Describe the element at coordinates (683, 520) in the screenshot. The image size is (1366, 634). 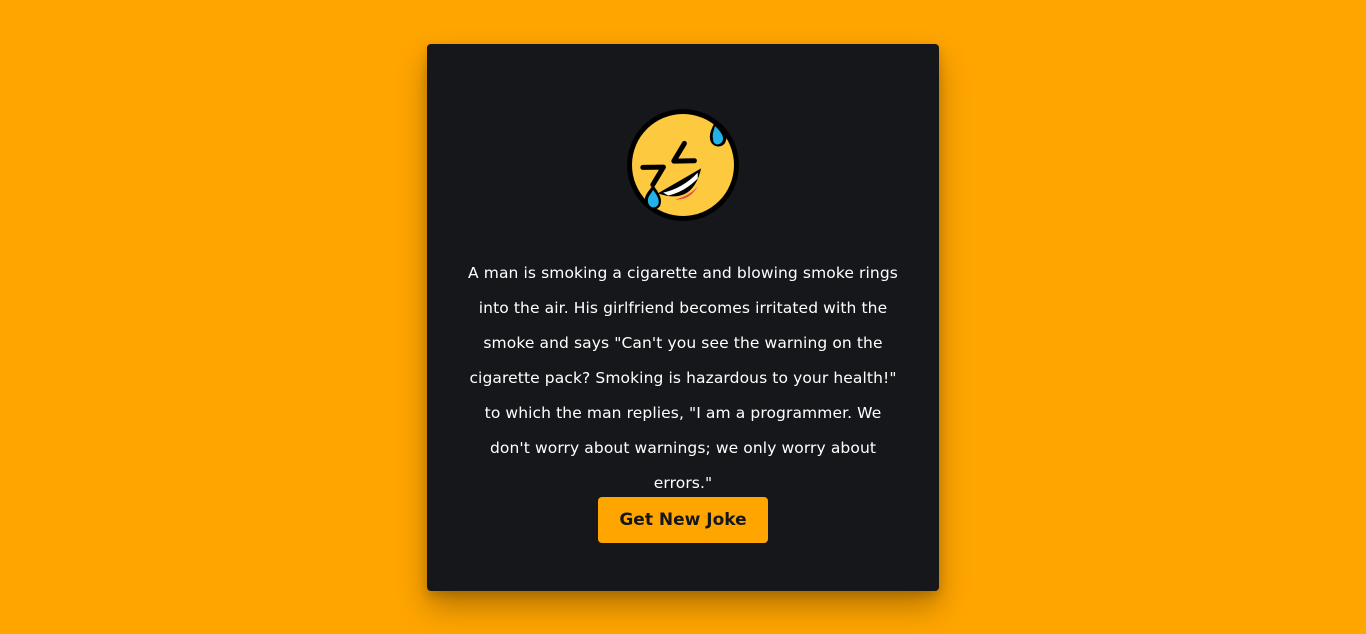
I see `get-new-joke-button: Get New Joke` at that location.